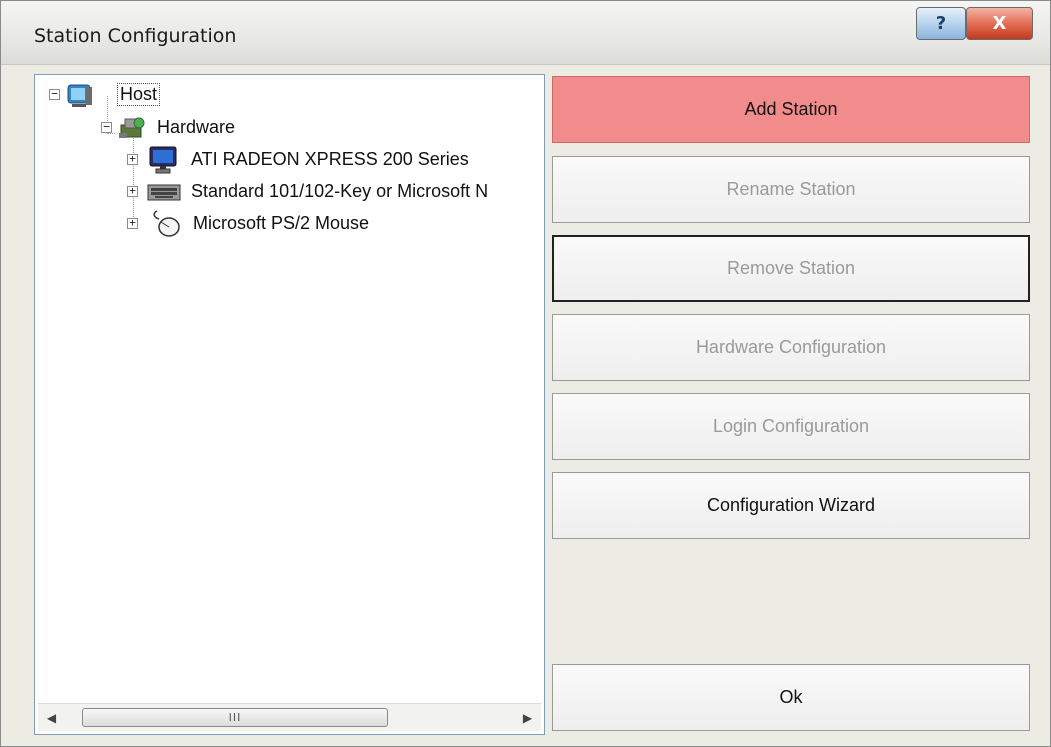  Describe the element at coordinates (525, 33) in the screenshot. I see `title-bar: Station Configuration ? X` at that location.